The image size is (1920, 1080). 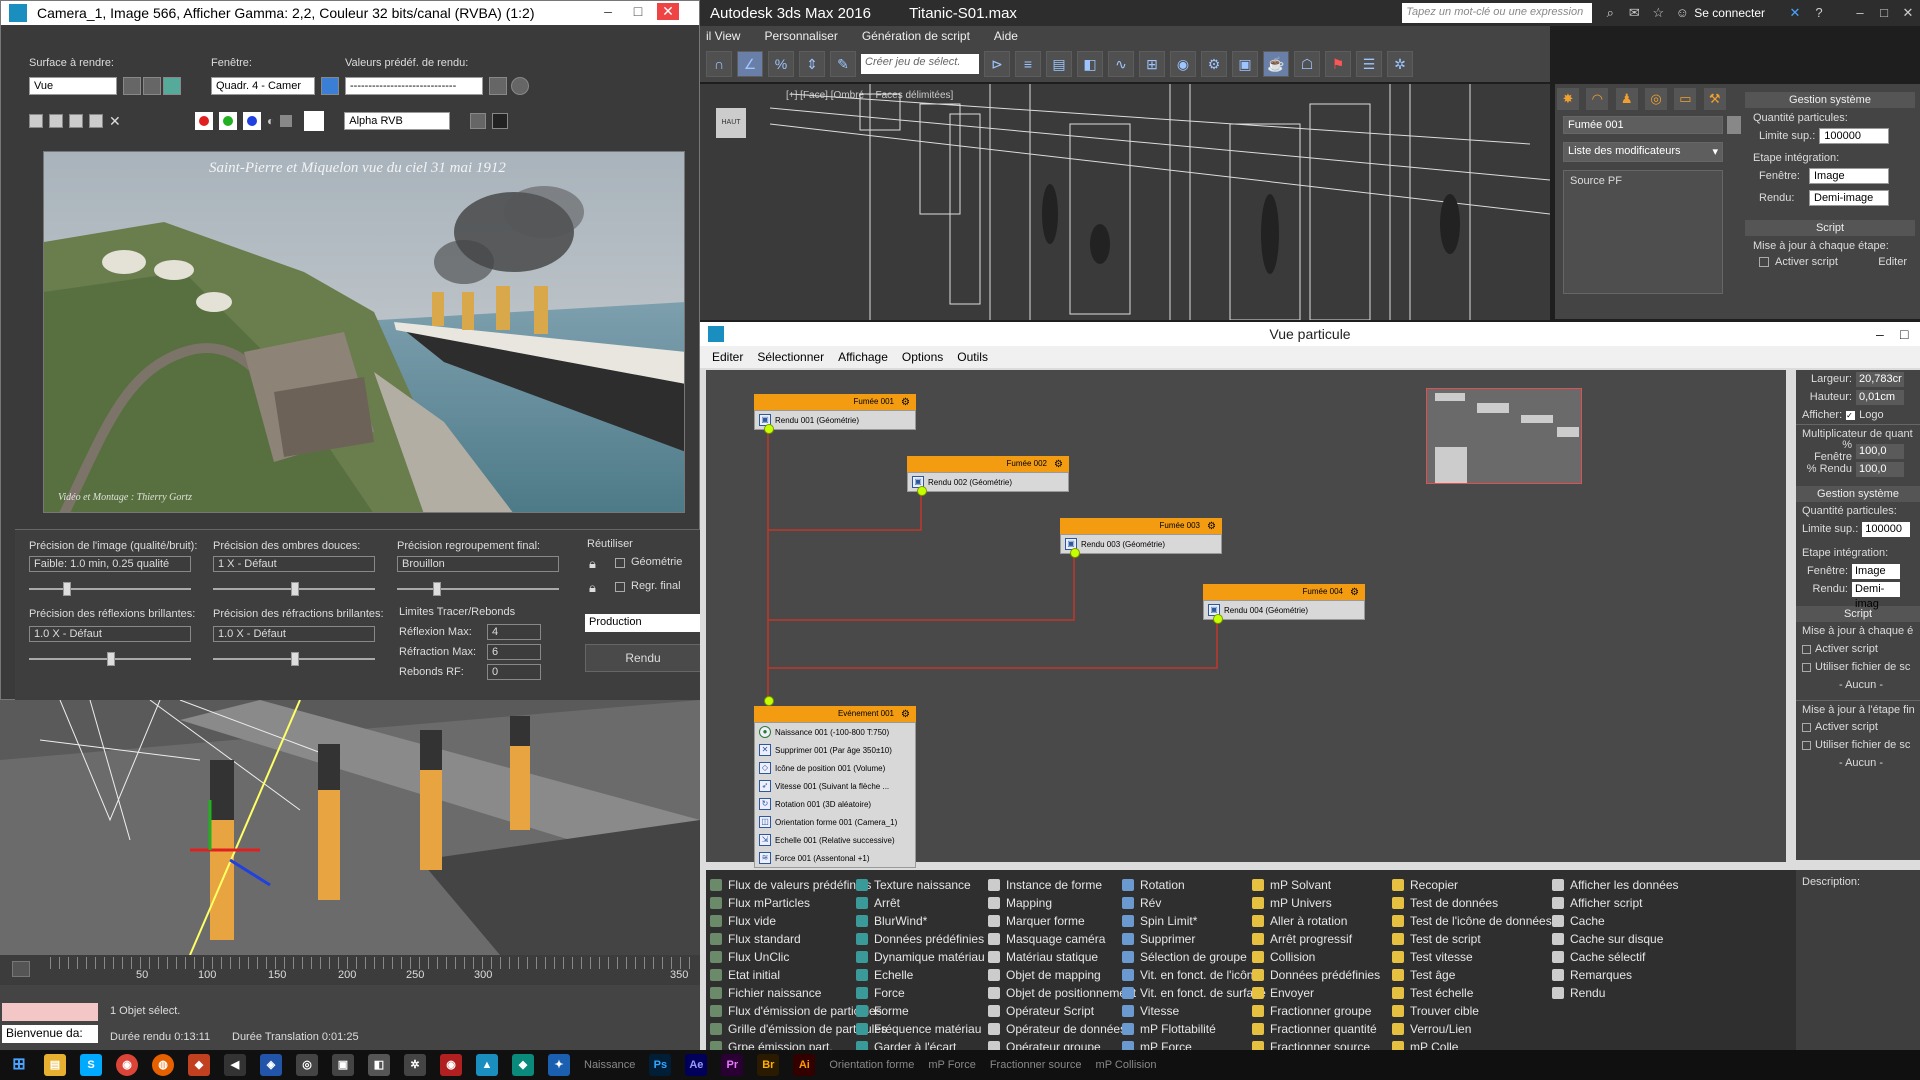 What do you see at coordinates (152, 86) in the screenshot?
I see `auto-region-icon` at bounding box center [152, 86].